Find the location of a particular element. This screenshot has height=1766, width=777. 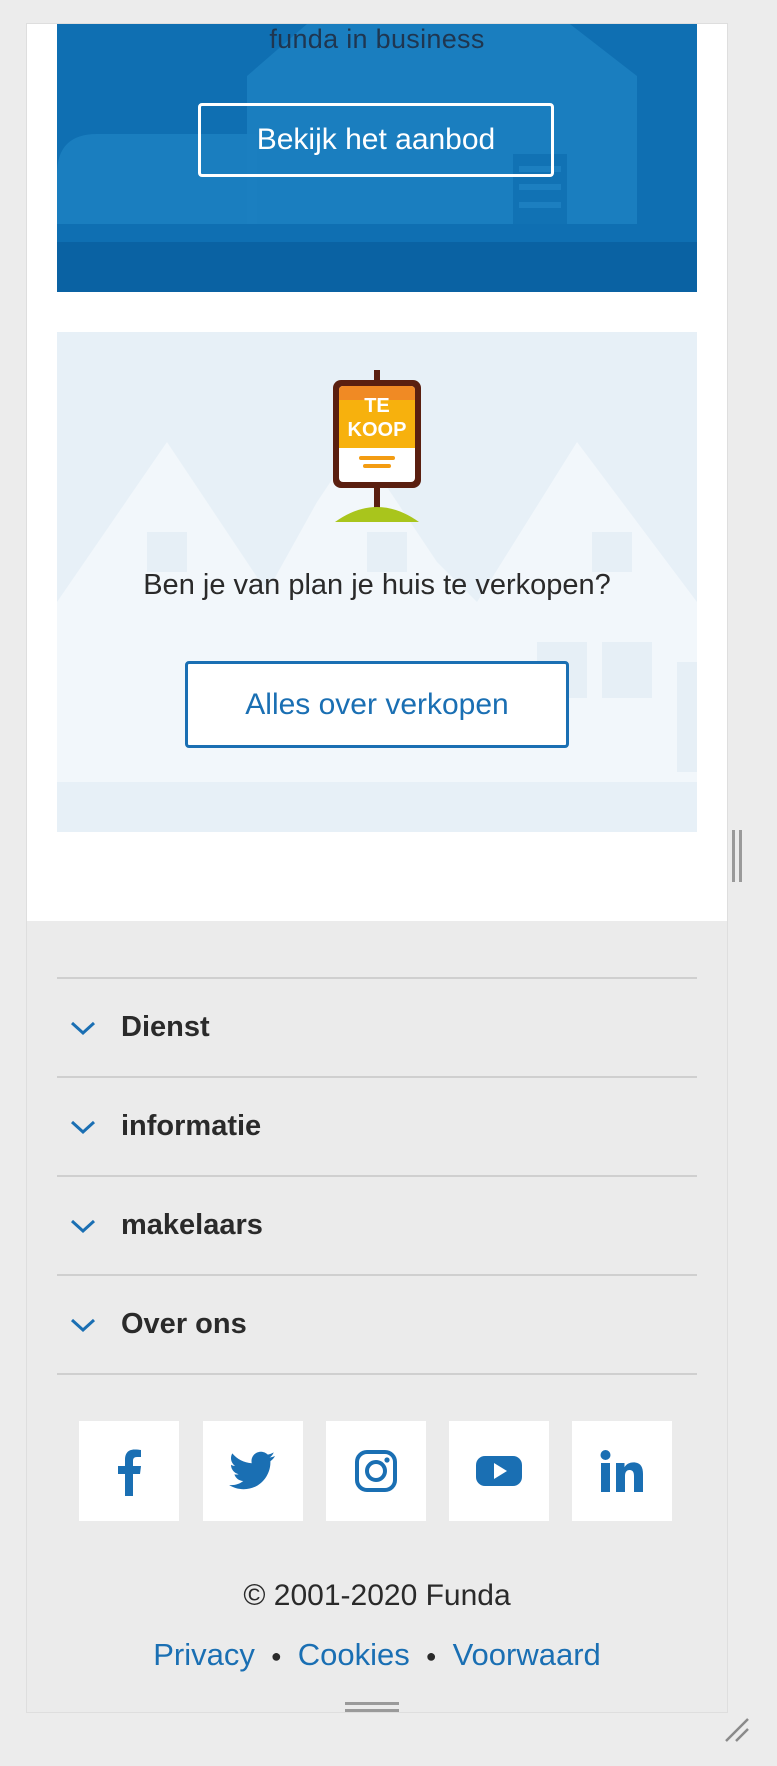

linkedin-link is located at coordinates (622, 1471).